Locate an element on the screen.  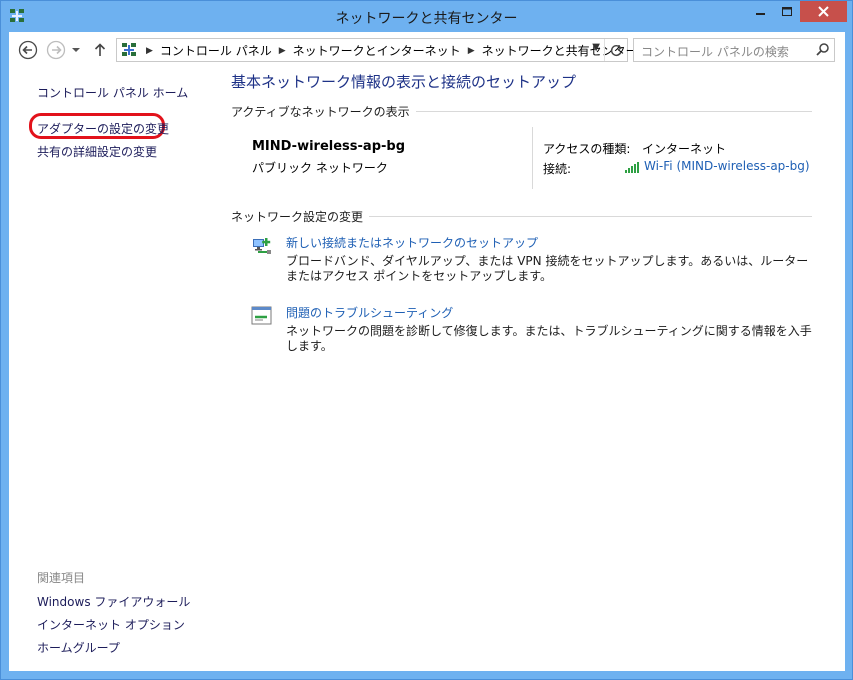
breadcrumb-network-internet: ネットワークとインターネット is located at coordinates (377, 50).